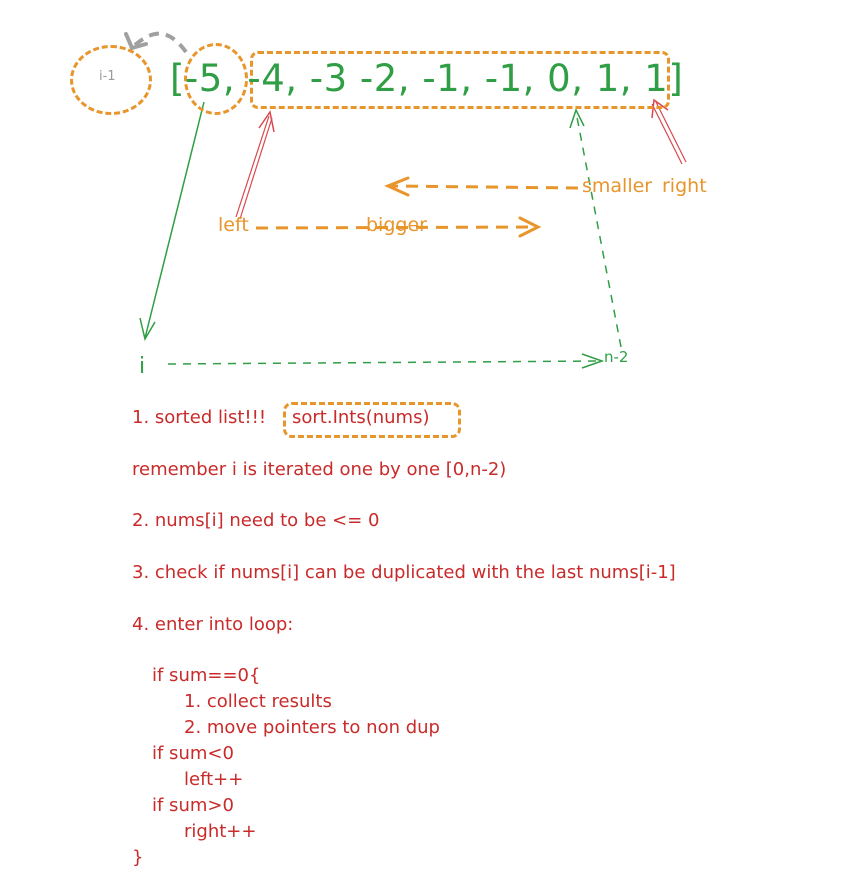  Describe the element at coordinates (617, 186) in the screenshot. I see `smaller-label: smaller` at that location.